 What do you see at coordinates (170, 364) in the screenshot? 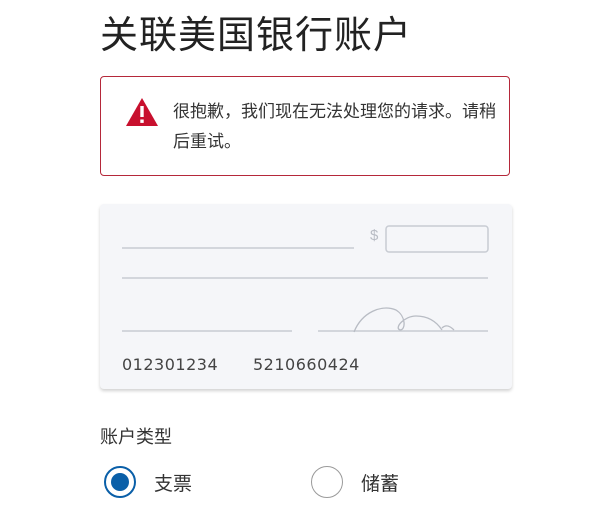
I see `routing-number: 012301234` at bounding box center [170, 364].